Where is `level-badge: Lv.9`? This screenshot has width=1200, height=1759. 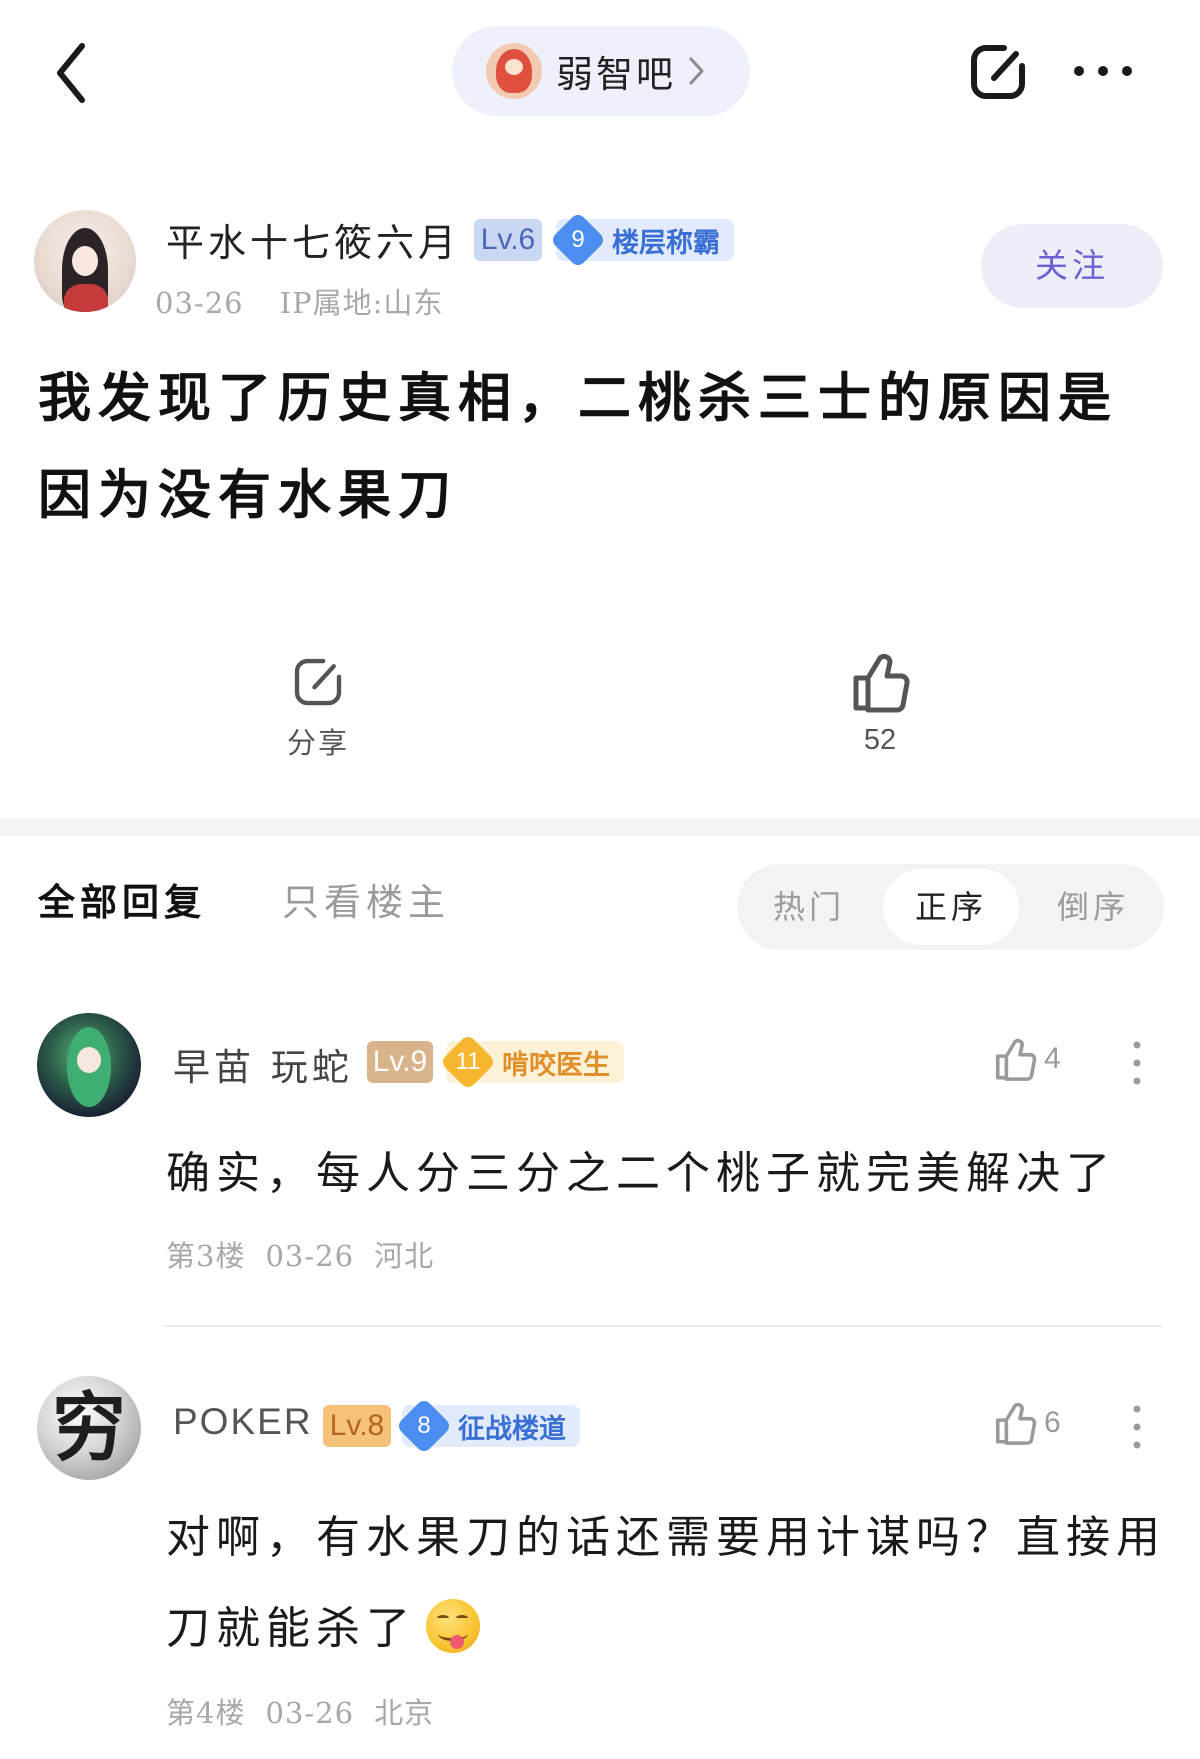 level-badge: Lv.9 is located at coordinates (400, 1062).